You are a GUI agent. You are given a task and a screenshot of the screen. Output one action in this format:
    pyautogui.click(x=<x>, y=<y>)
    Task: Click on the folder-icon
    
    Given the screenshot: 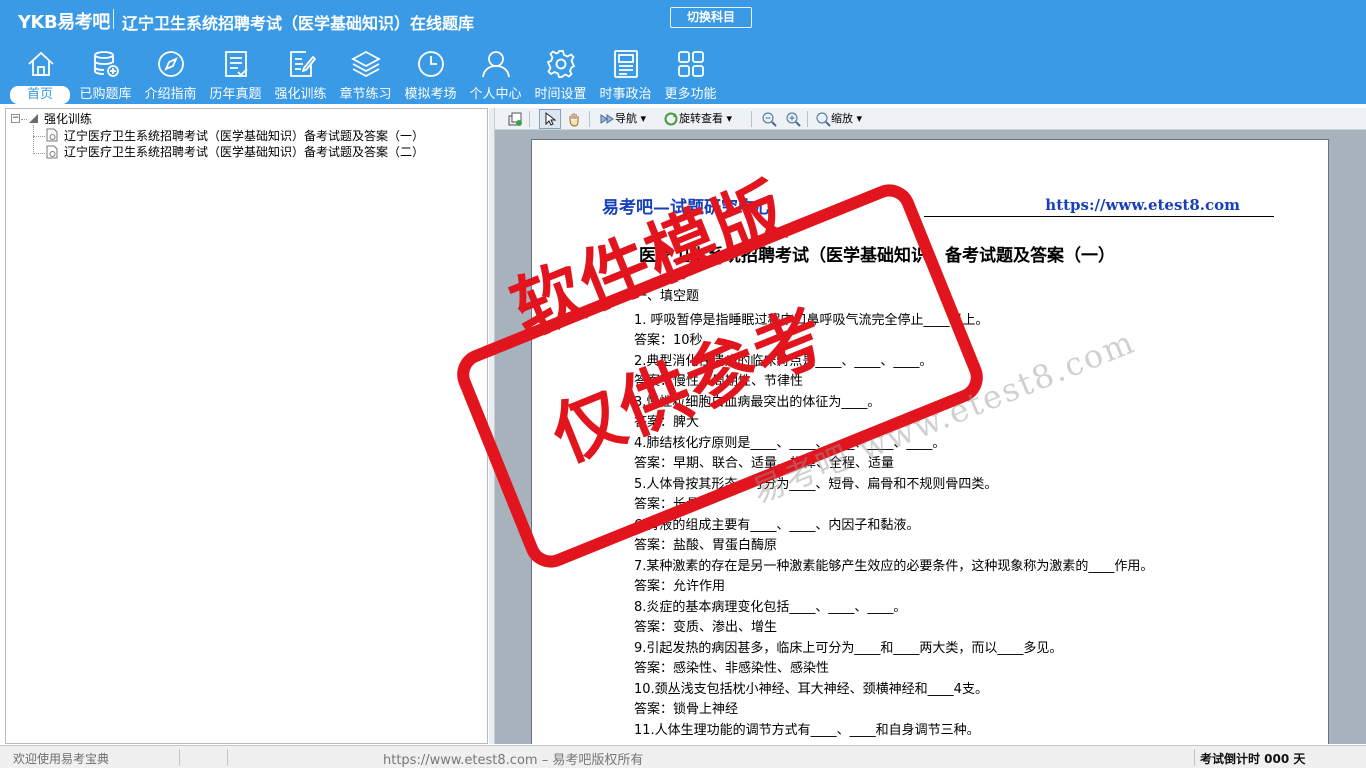 What is the action you would take?
    pyautogui.click(x=33, y=118)
    